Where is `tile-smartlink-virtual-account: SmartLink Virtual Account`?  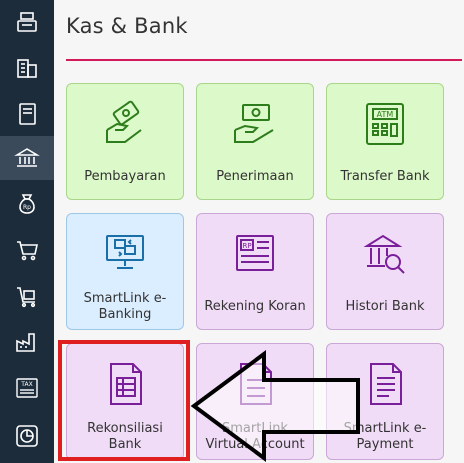
tile-smartlink-virtual-account: SmartLink Virtual Account is located at coordinates (255, 401).